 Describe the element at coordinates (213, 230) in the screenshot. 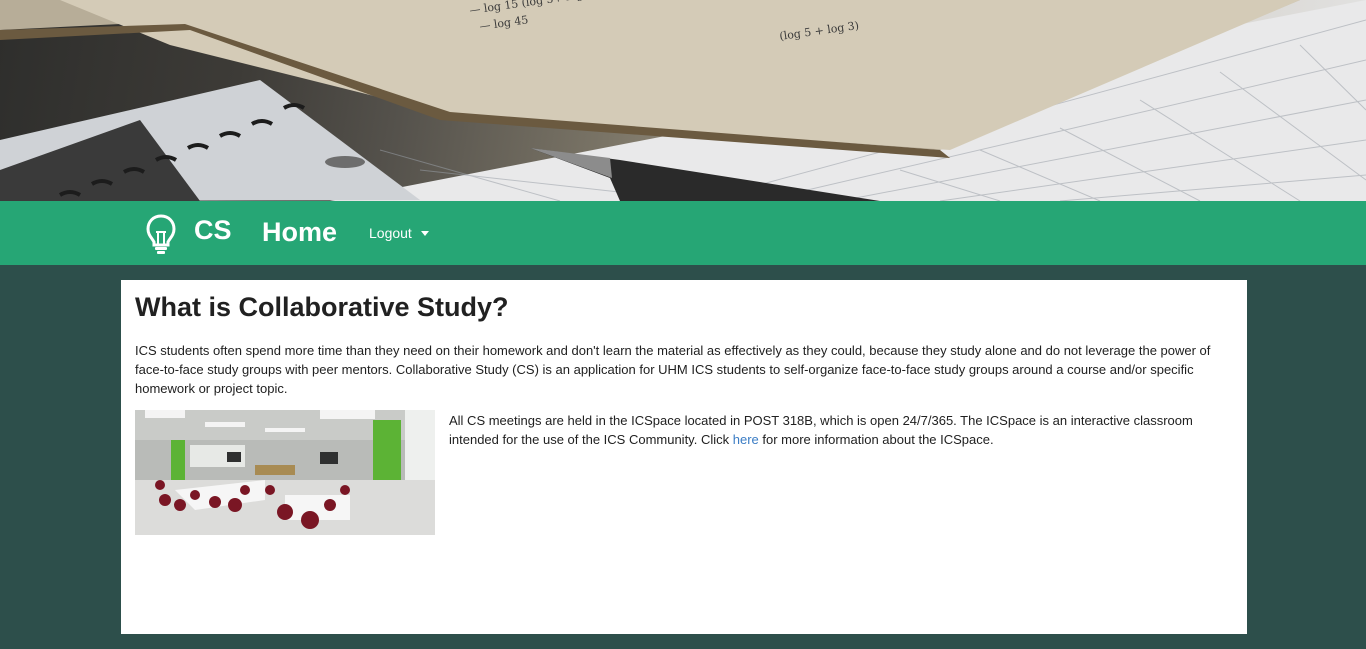

I see `brand-name: CS` at that location.